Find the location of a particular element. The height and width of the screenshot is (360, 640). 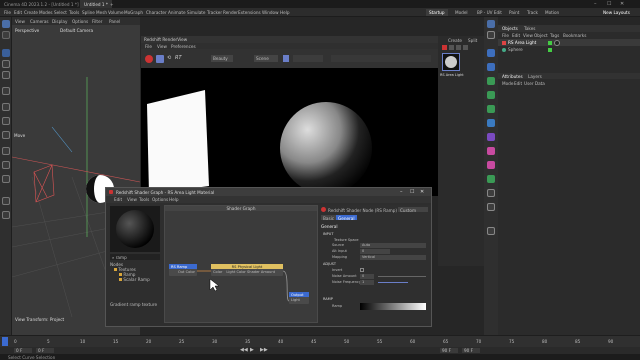

noise-amount-slider is located at coordinates (402, 276).